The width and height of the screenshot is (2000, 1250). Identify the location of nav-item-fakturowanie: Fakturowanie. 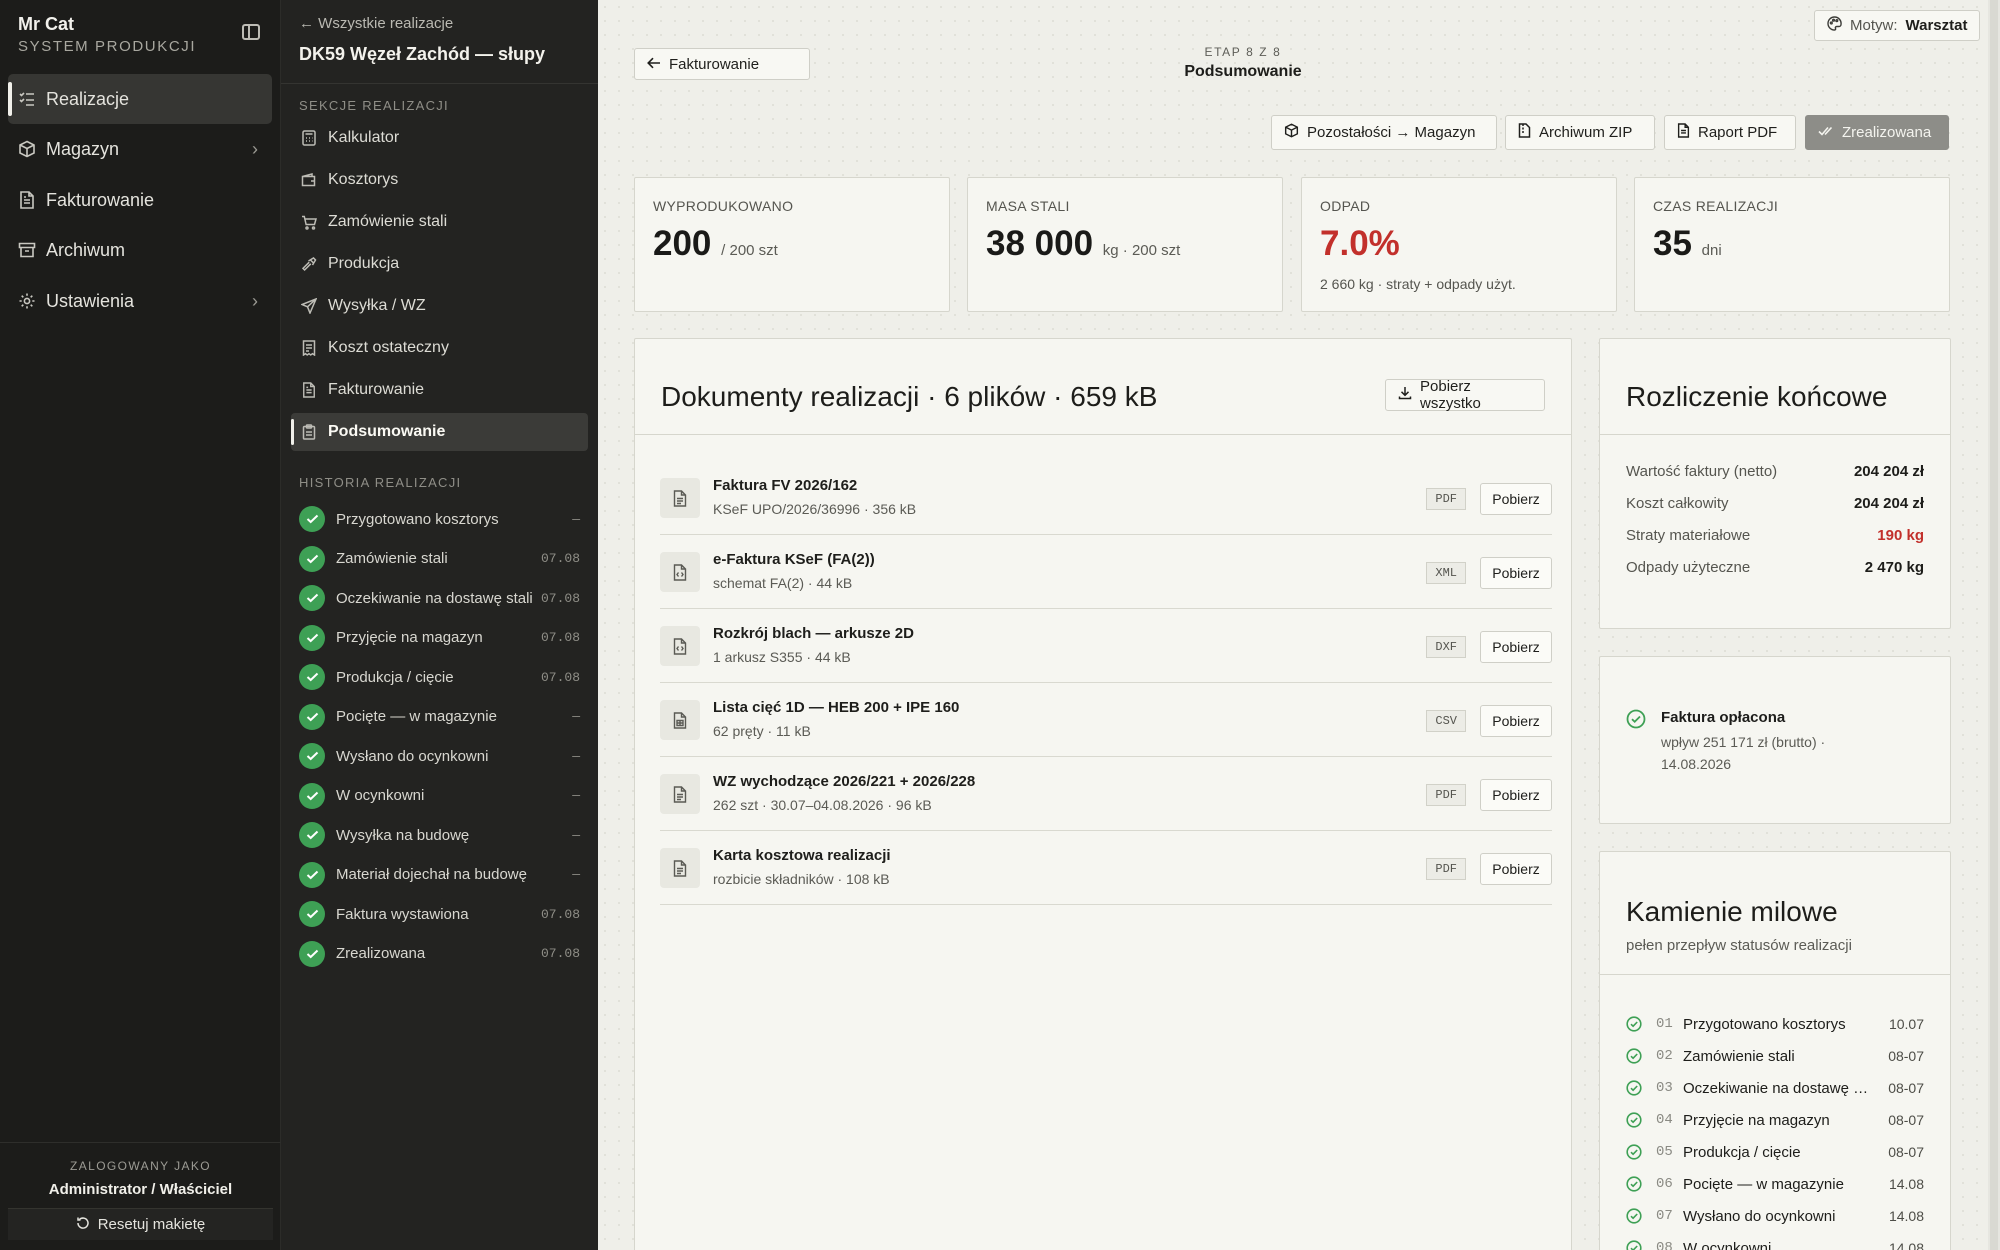
(140, 200).